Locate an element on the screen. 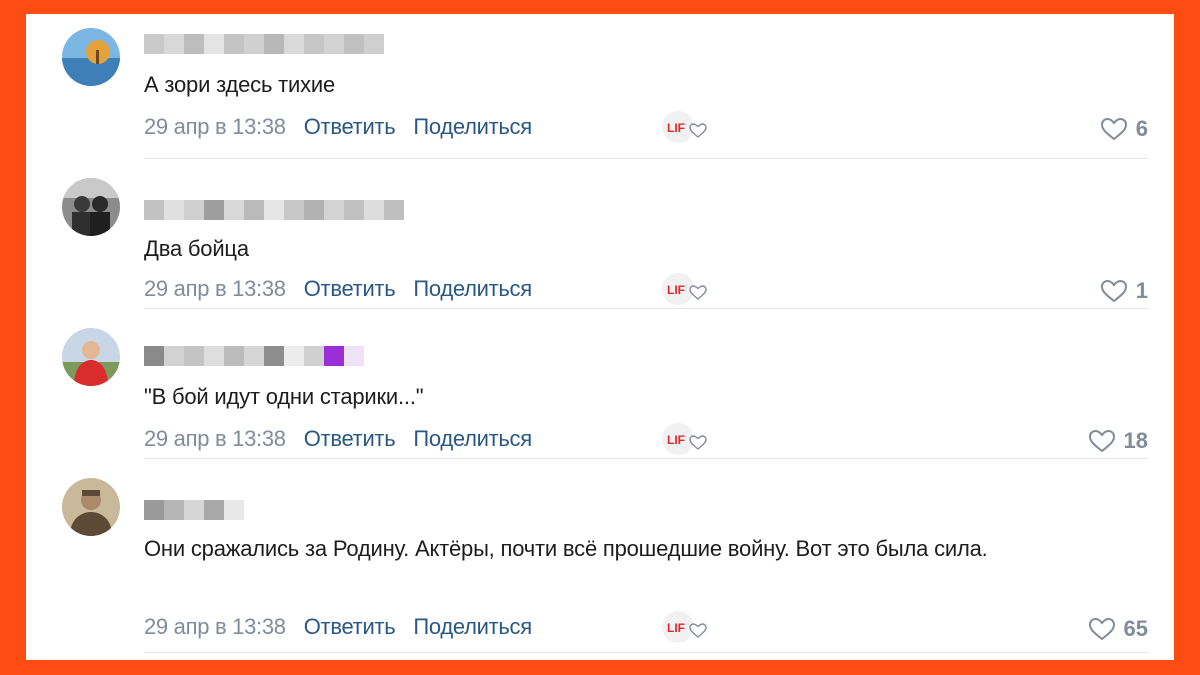 The height and width of the screenshot is (675, 1200). like-count: 6 is located at coordinates (1141, 128).